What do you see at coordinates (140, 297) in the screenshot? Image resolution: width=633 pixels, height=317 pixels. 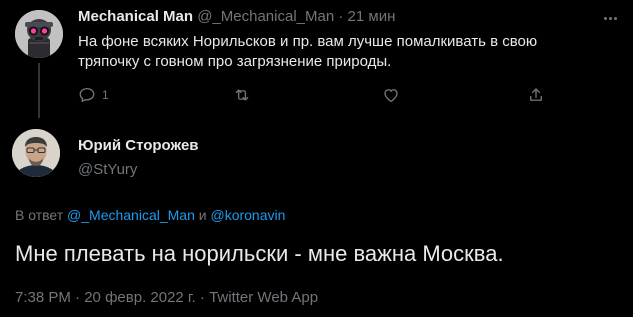 I see `tweet-date: 20 февр. 2022 г.` at bounding box center [140, 297].